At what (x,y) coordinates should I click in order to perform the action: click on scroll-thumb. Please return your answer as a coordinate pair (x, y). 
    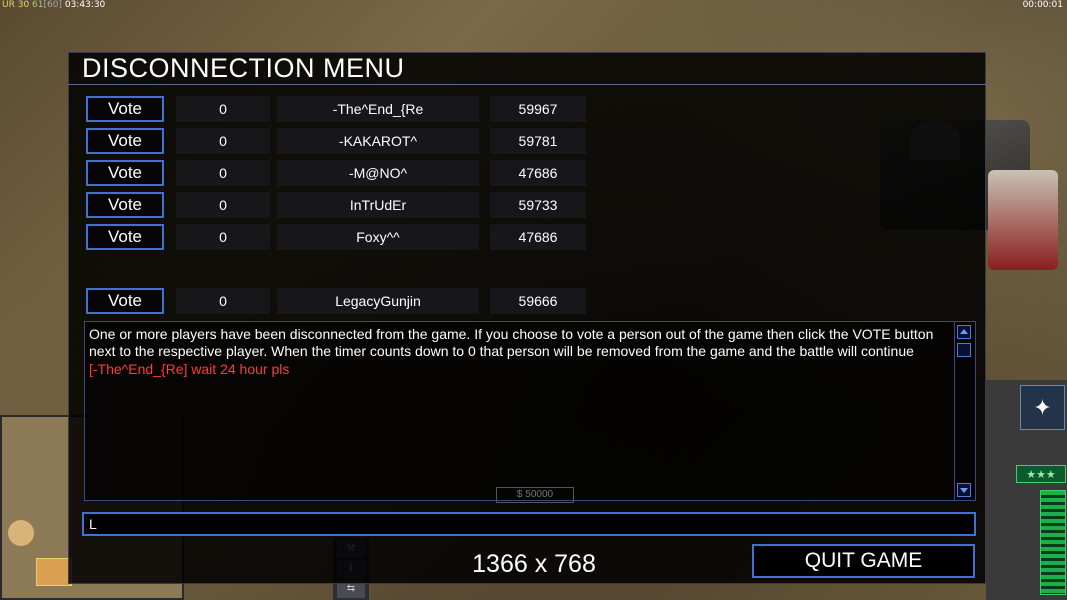
    Looking at the image, I should click on (964, 350).